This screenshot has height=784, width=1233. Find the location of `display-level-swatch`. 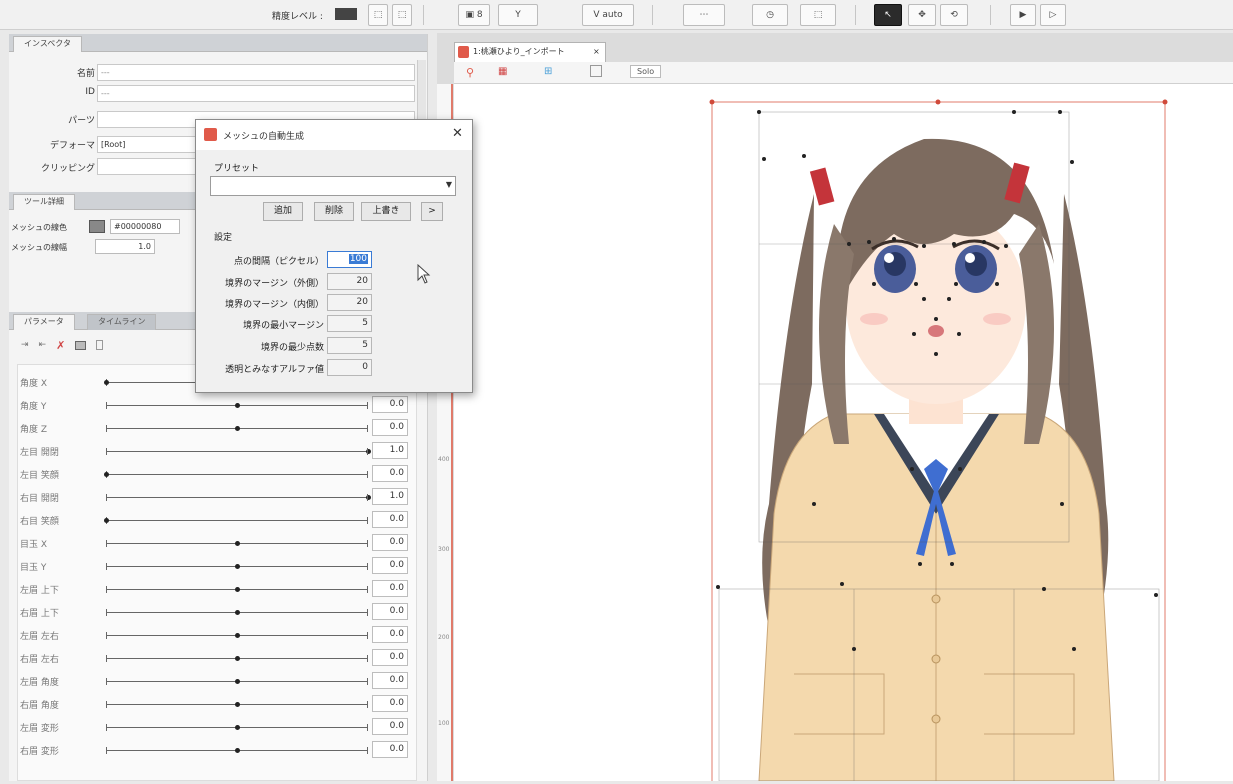

display-level-swatch is located at coordinates (346, 14).